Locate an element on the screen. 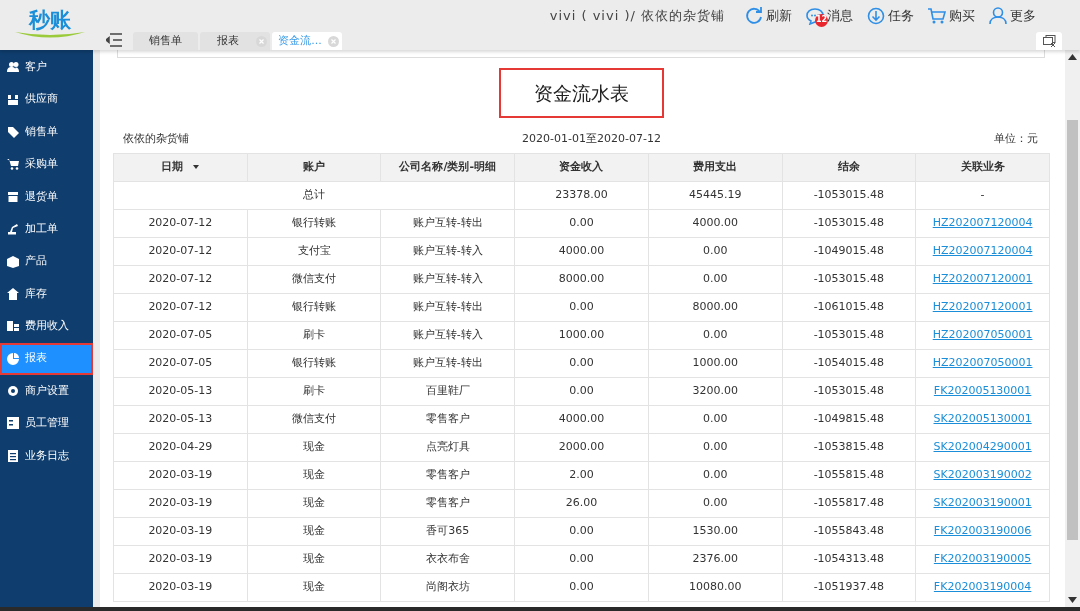 Image resolution: width=1080 pixels, height=611 pixels. staff-icon is located at coordinates (13, 423).